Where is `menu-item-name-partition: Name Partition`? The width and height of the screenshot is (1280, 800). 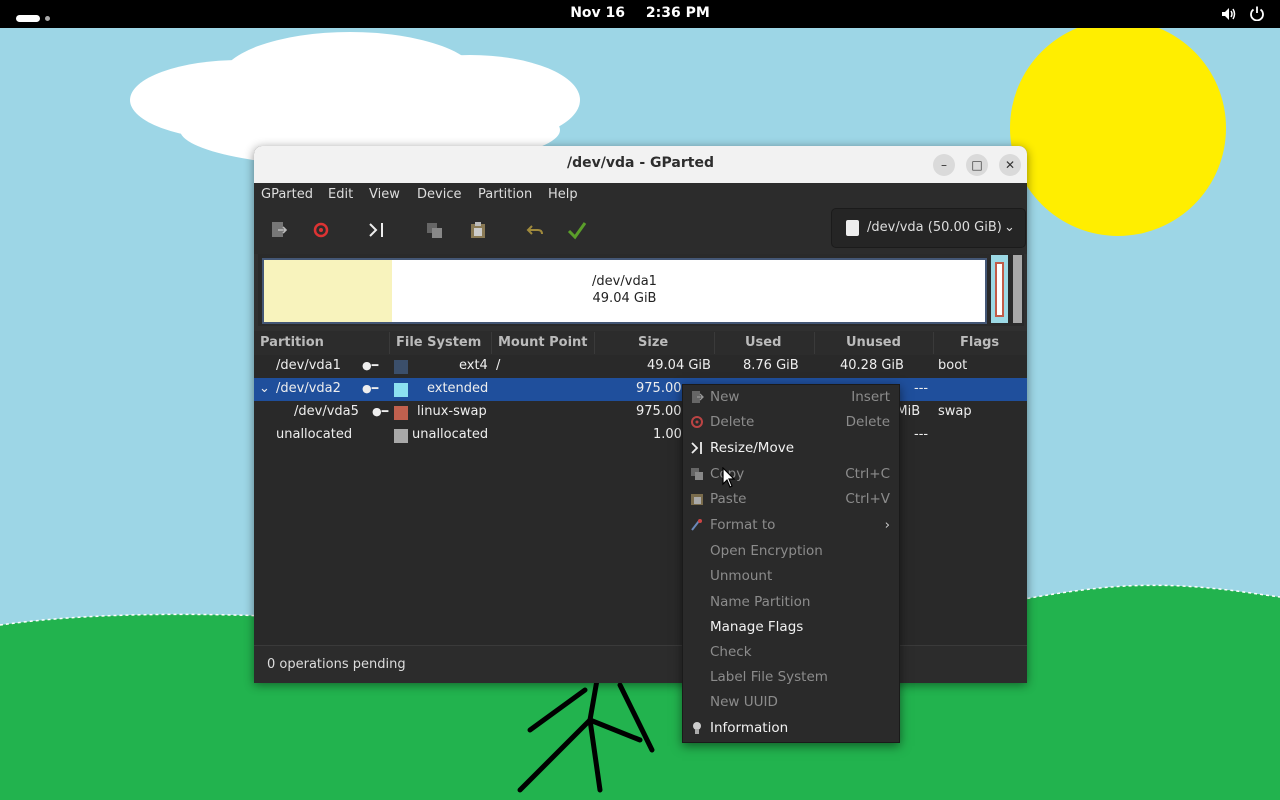
menu-item-name-partition: Name Partition is located at coordinates (791, 602).